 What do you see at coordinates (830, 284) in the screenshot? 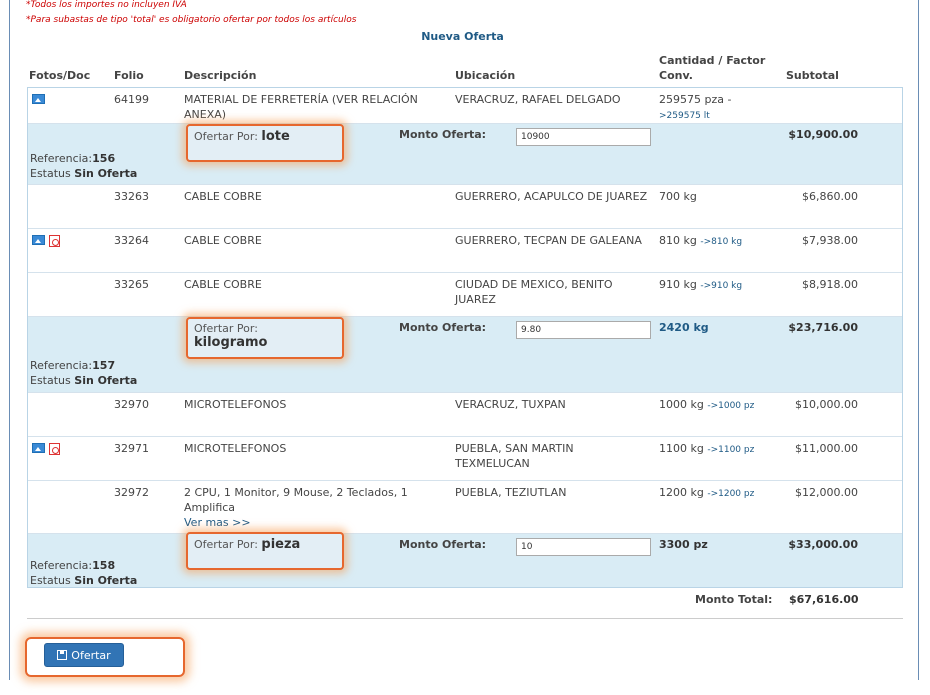
I see `subtotal: $8,918.00` at bounding box center [830, 284].